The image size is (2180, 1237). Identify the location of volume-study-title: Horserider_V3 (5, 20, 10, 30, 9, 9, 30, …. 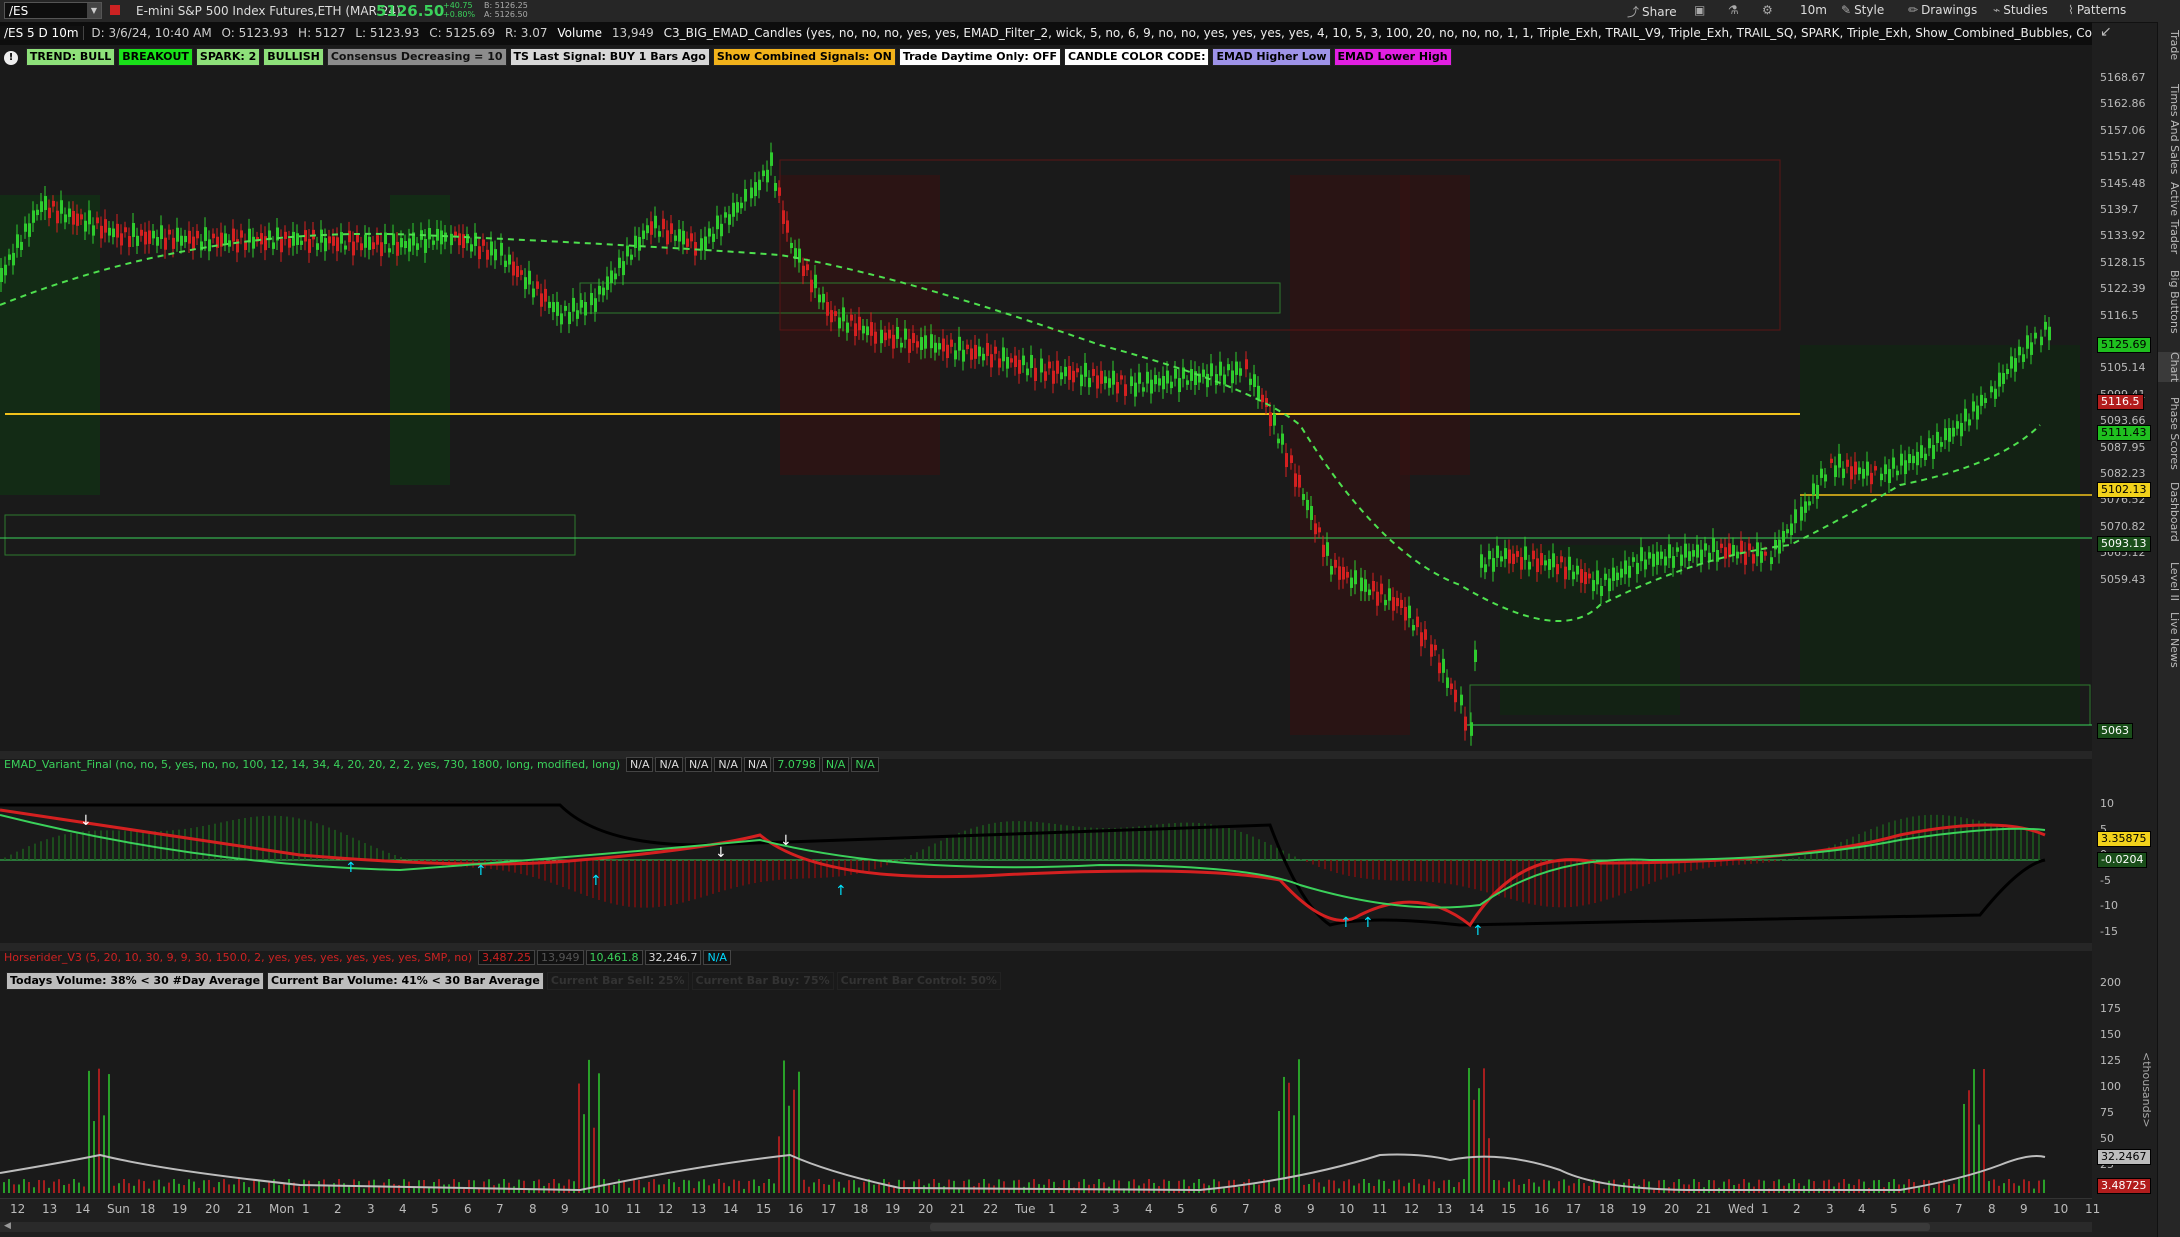
(238, 957).